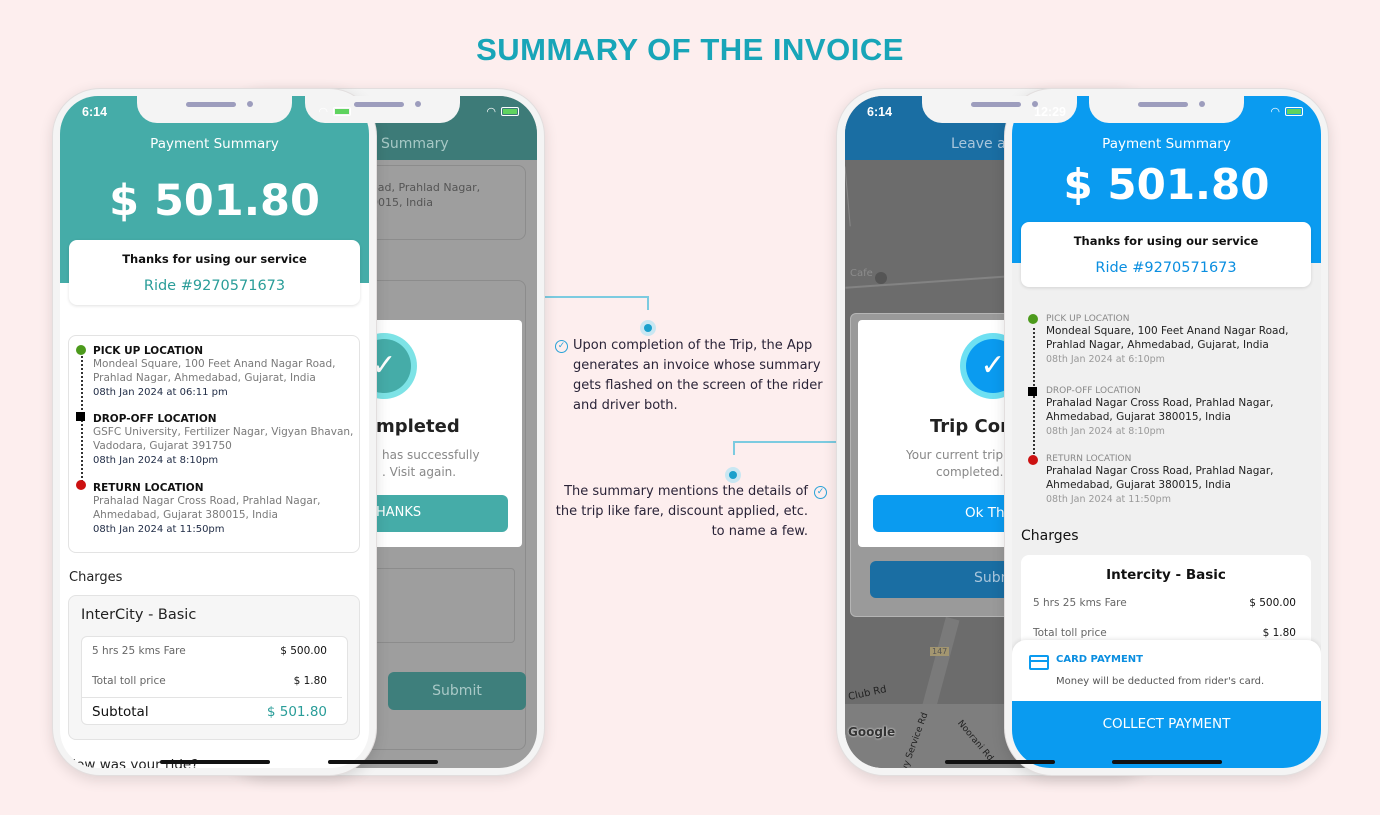 The width and height of the screenshot is (1380, 815). I want to click on header-title: Leave a, so click(978, 144).